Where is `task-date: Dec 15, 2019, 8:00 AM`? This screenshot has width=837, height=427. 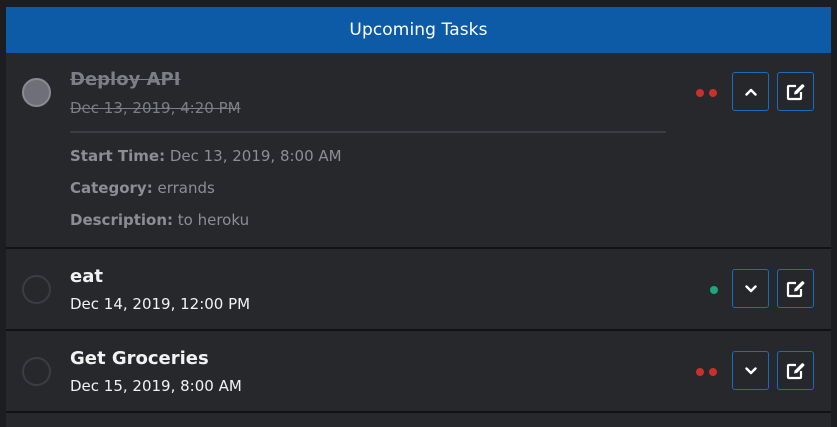
task-date: Dec 15, 2019, 8:00 AM is located at coordinates (156, 386).